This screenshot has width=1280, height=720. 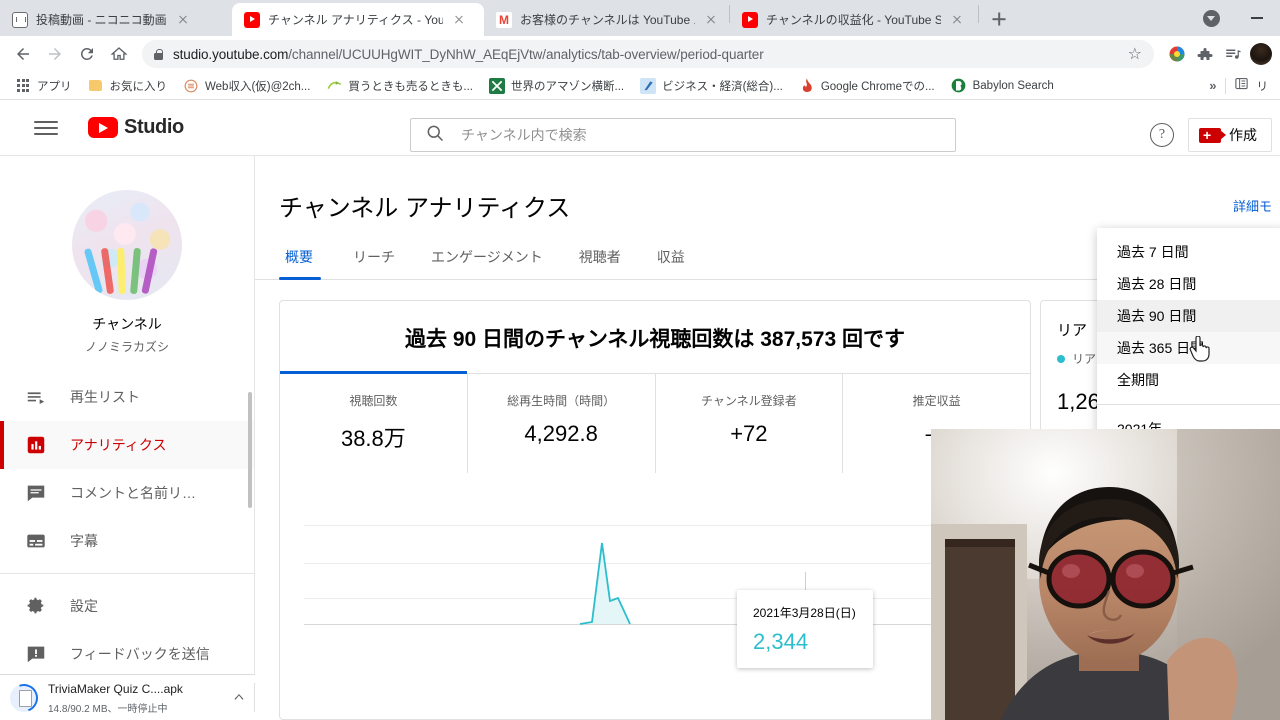 What do you see at coordinates (1200, 348) in the screenshot?
I see `mouse-cursor-icon` at bounding box center [1200, 348].